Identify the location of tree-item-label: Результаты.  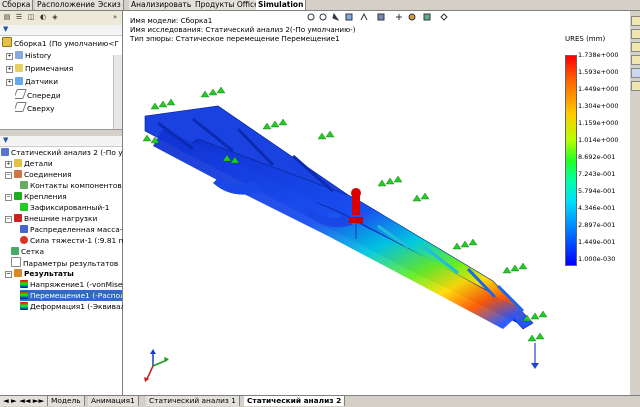
(49, 273).